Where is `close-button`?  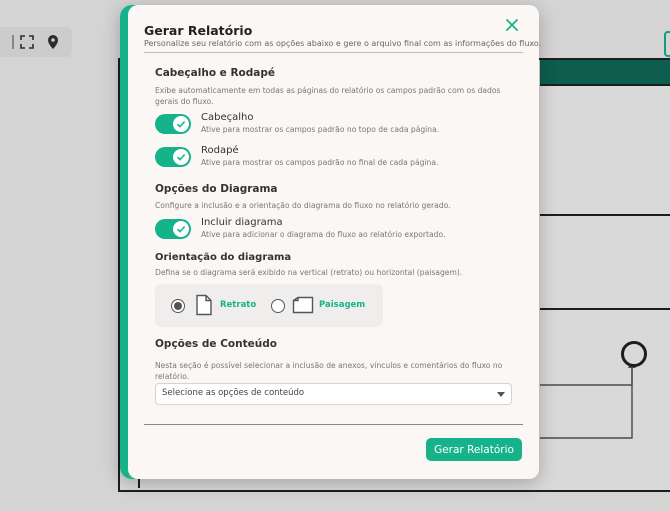
close-button is located at coordinates (512, 25).